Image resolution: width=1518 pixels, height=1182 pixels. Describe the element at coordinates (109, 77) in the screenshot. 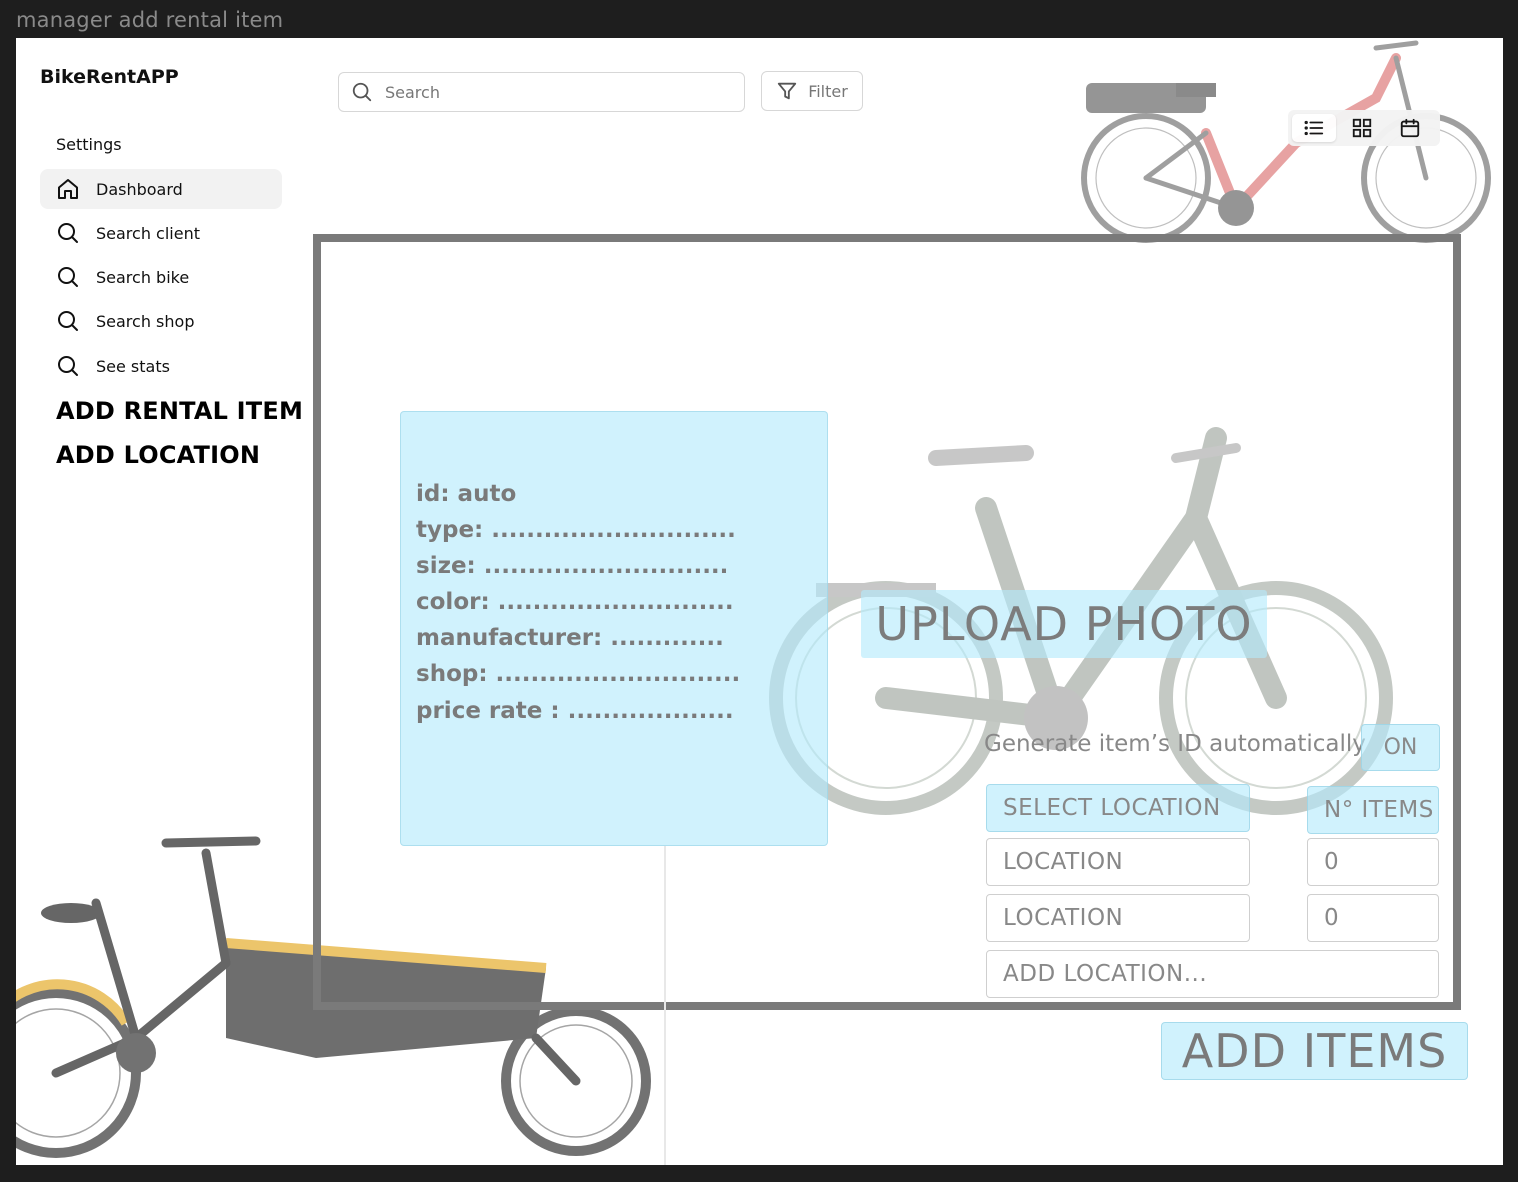

I see `app-title: BikeRentAPP` at that location.